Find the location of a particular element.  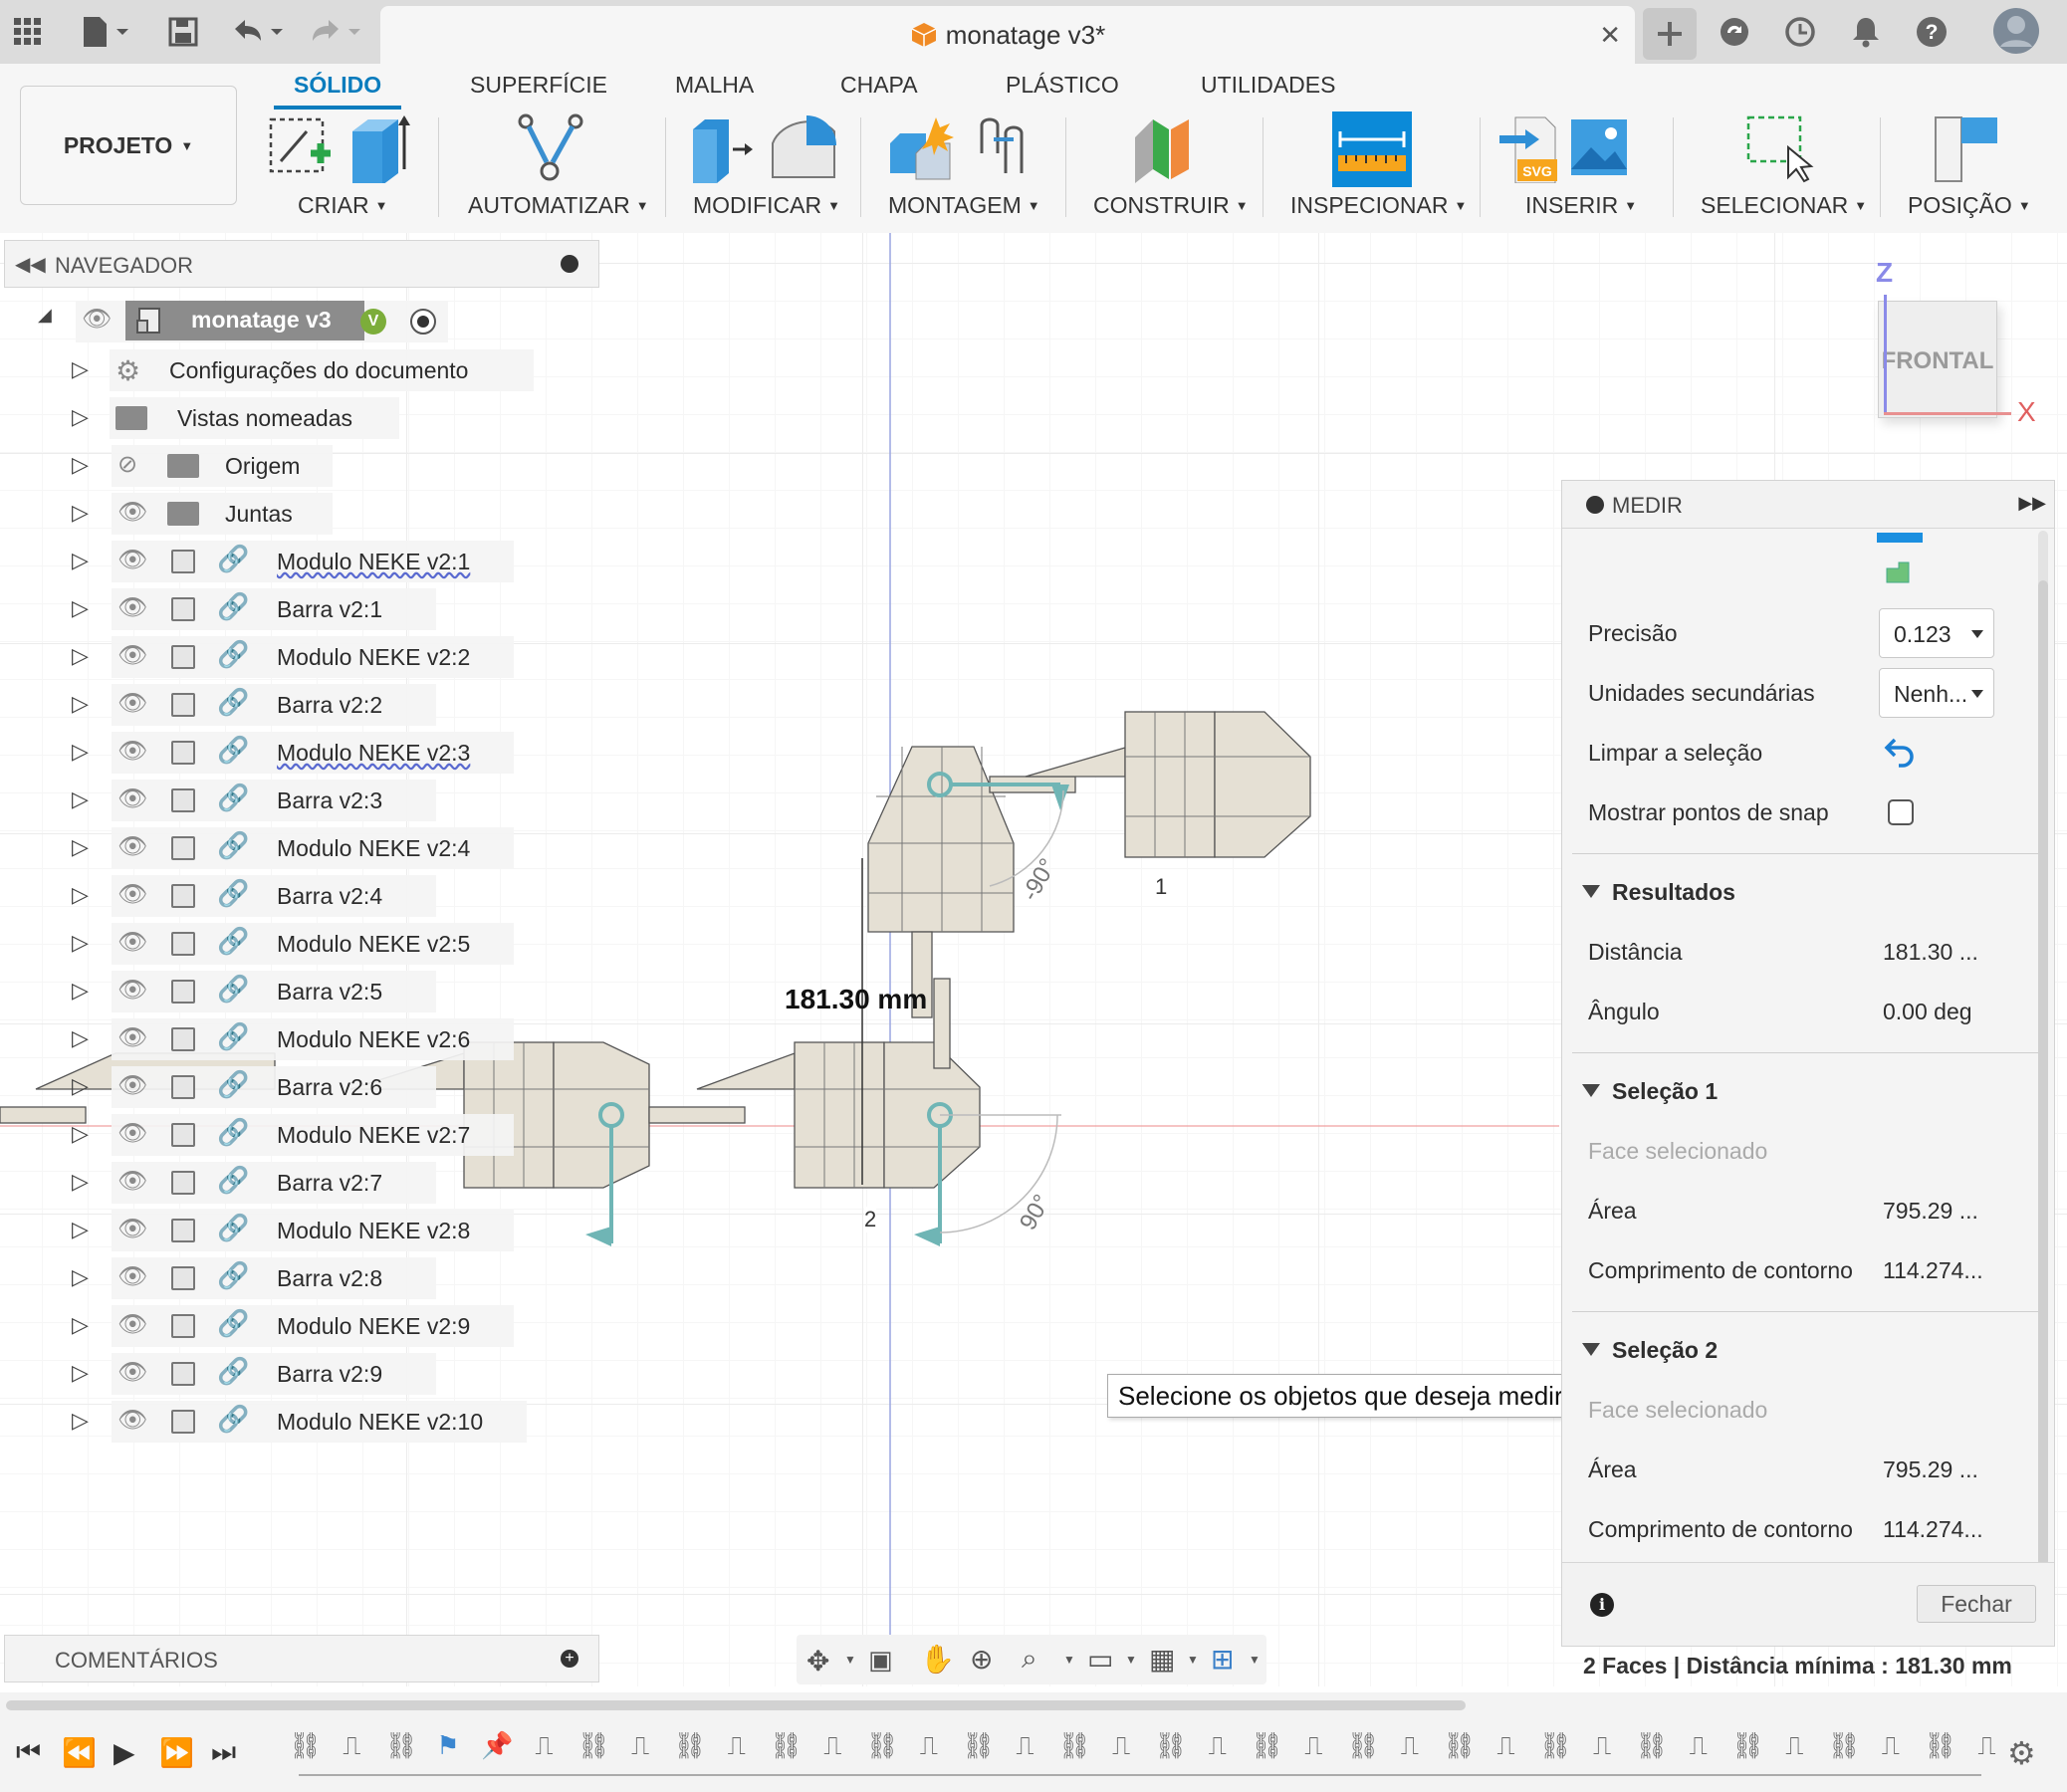

tree-item-label: Juntas is located at coordinates (259, 514).